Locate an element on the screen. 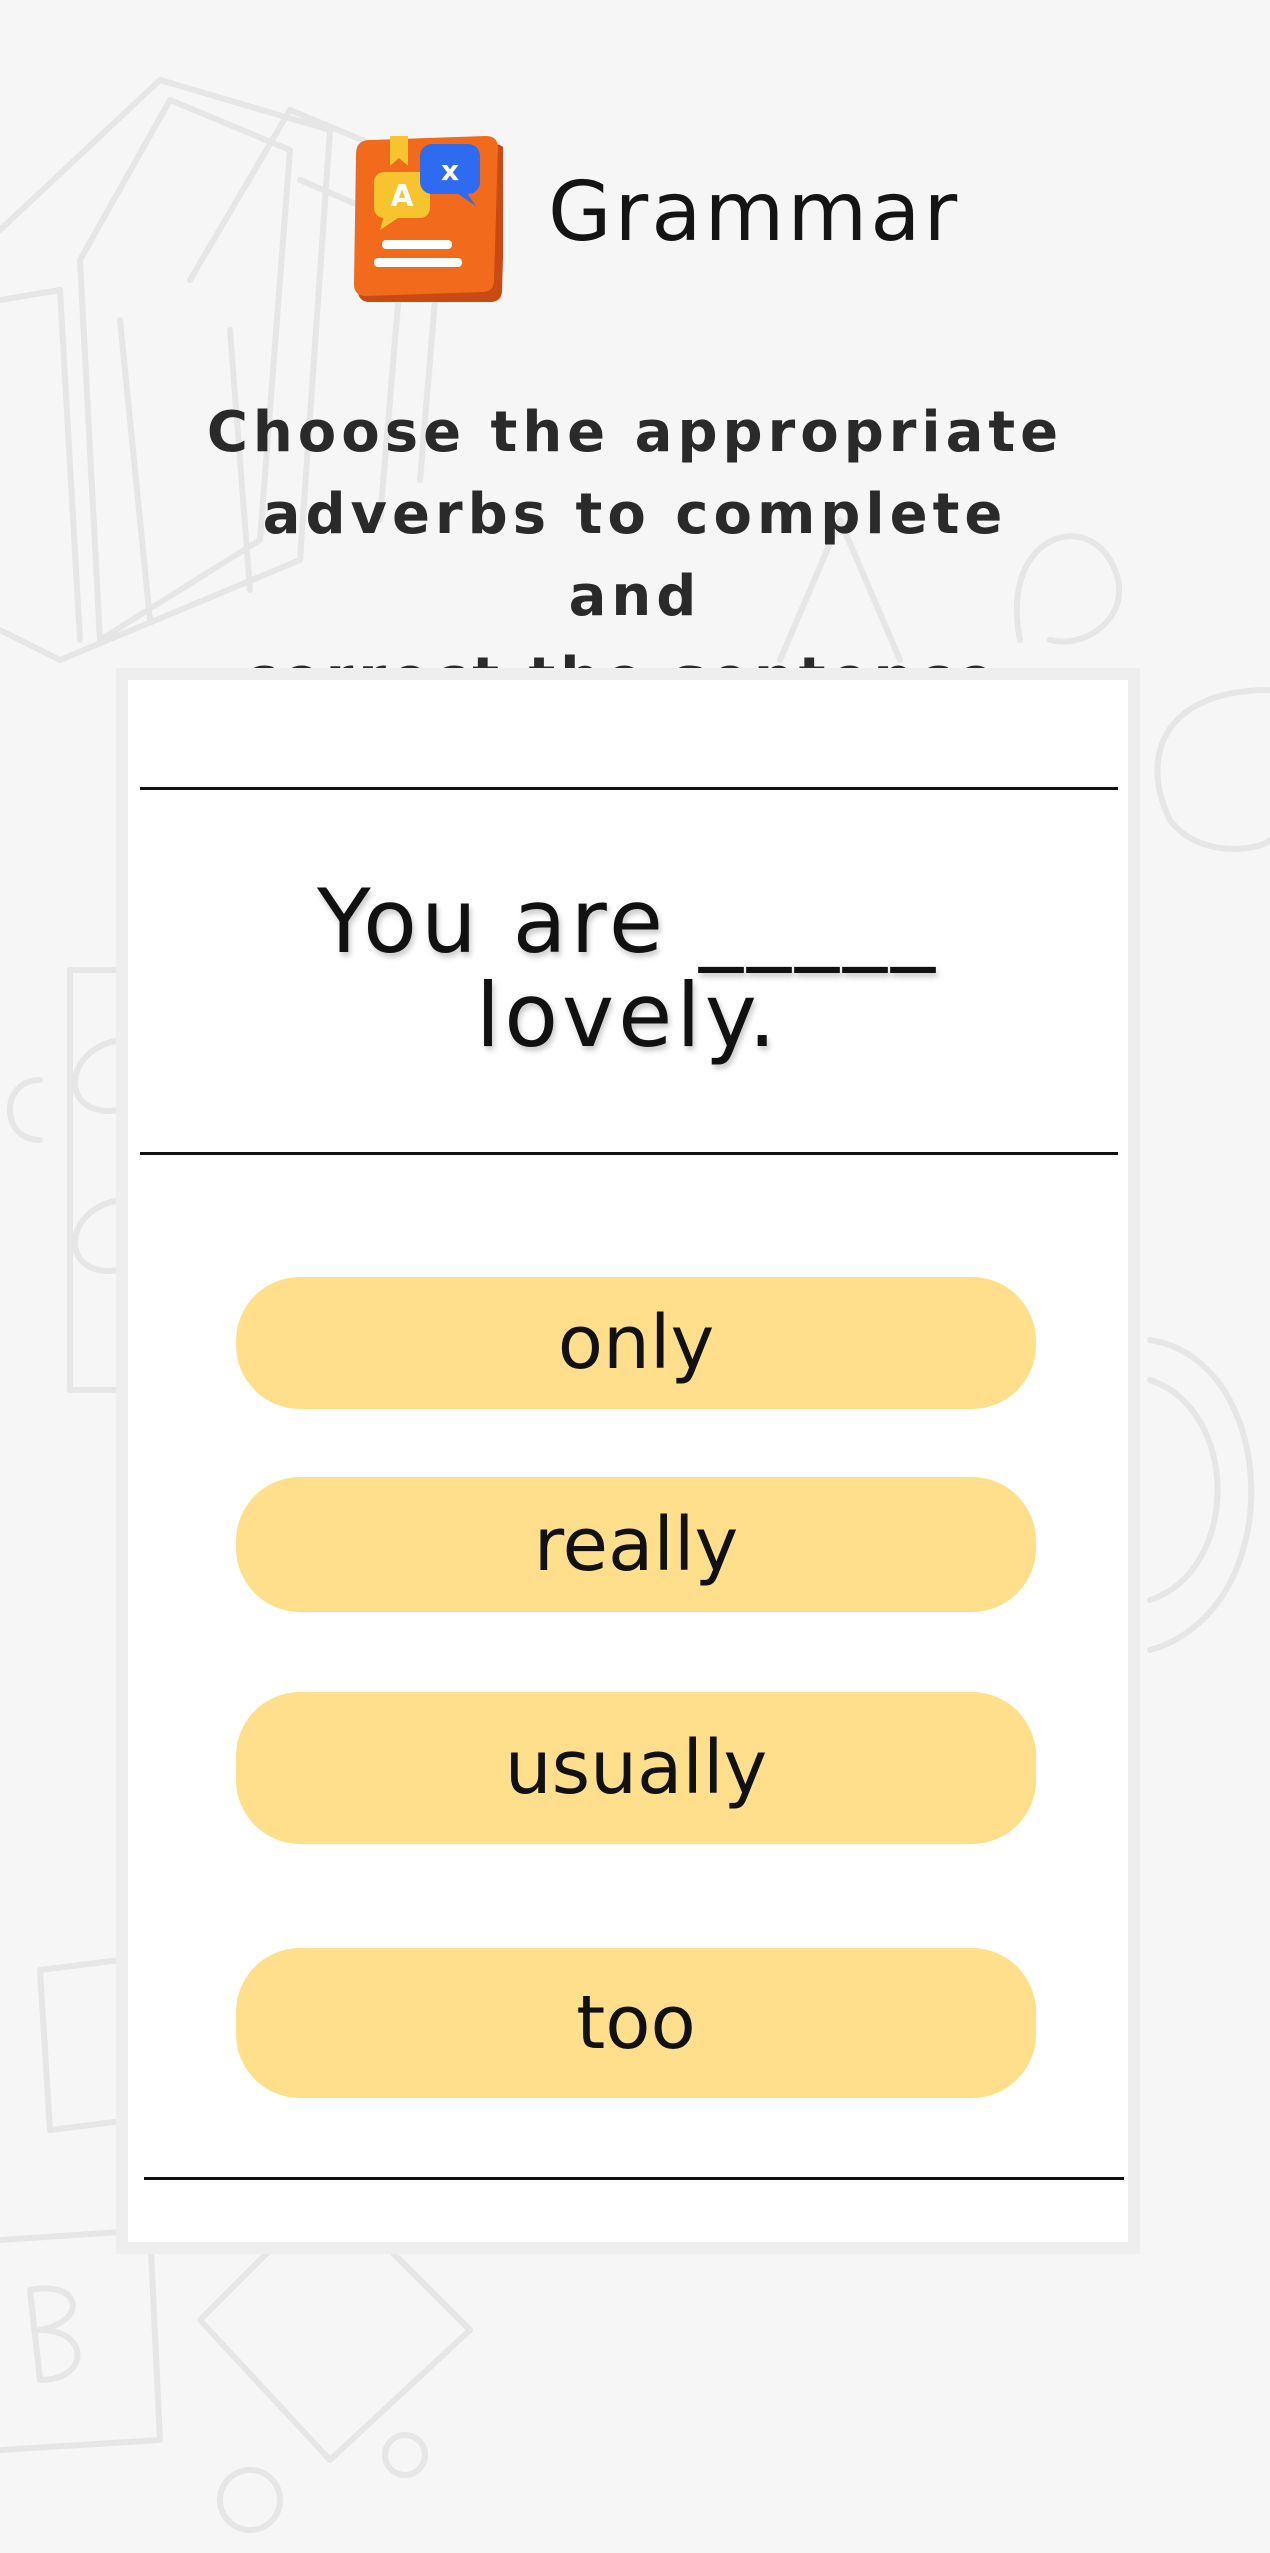  answer-option-label: only is located at coordinates (636, 1343).